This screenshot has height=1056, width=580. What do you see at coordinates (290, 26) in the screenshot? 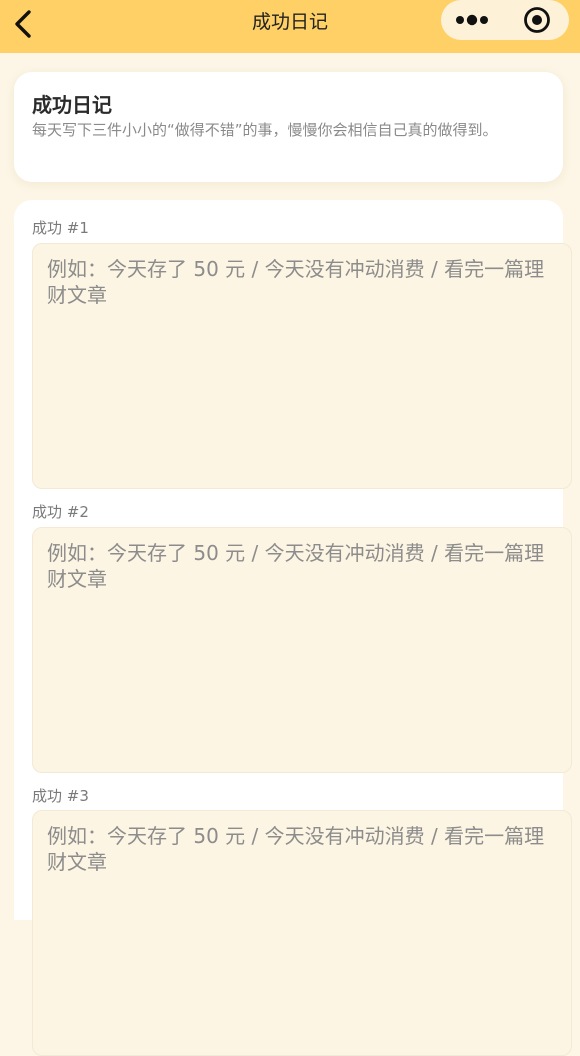
I see `navigation-bar: 成功日记` at bounding box center [290, 26].